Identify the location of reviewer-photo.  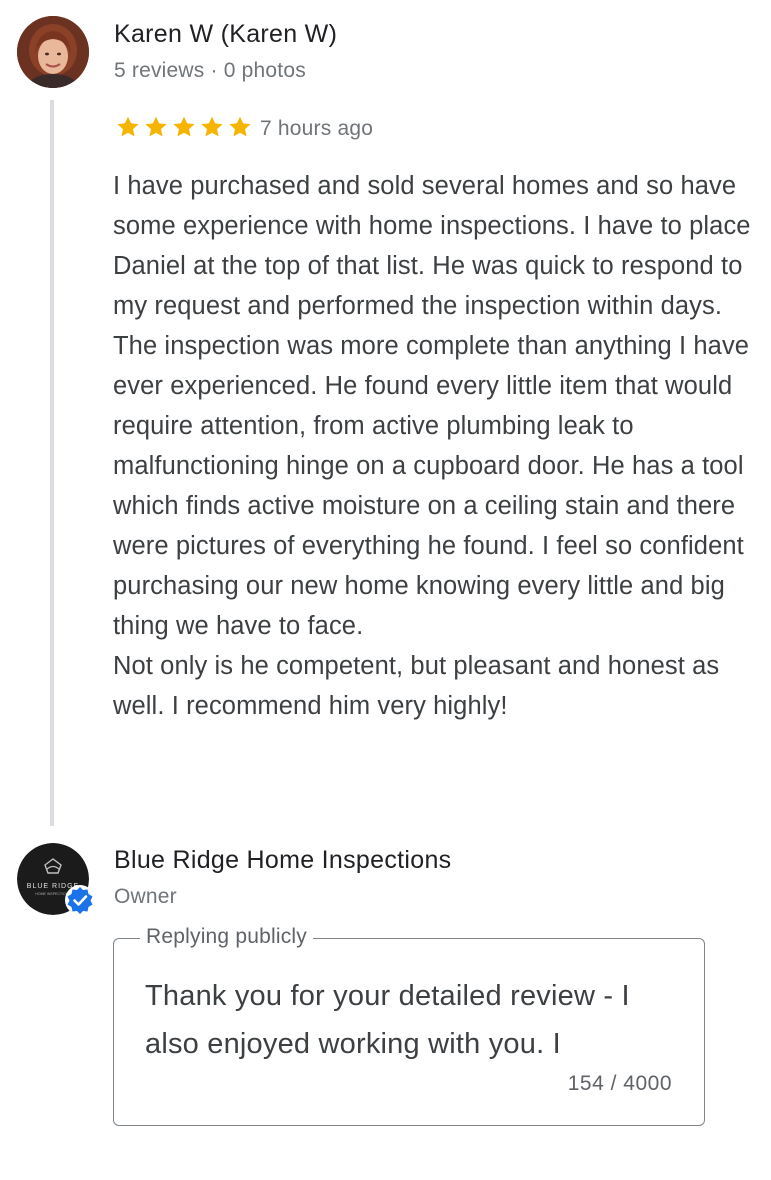
(53, 52).